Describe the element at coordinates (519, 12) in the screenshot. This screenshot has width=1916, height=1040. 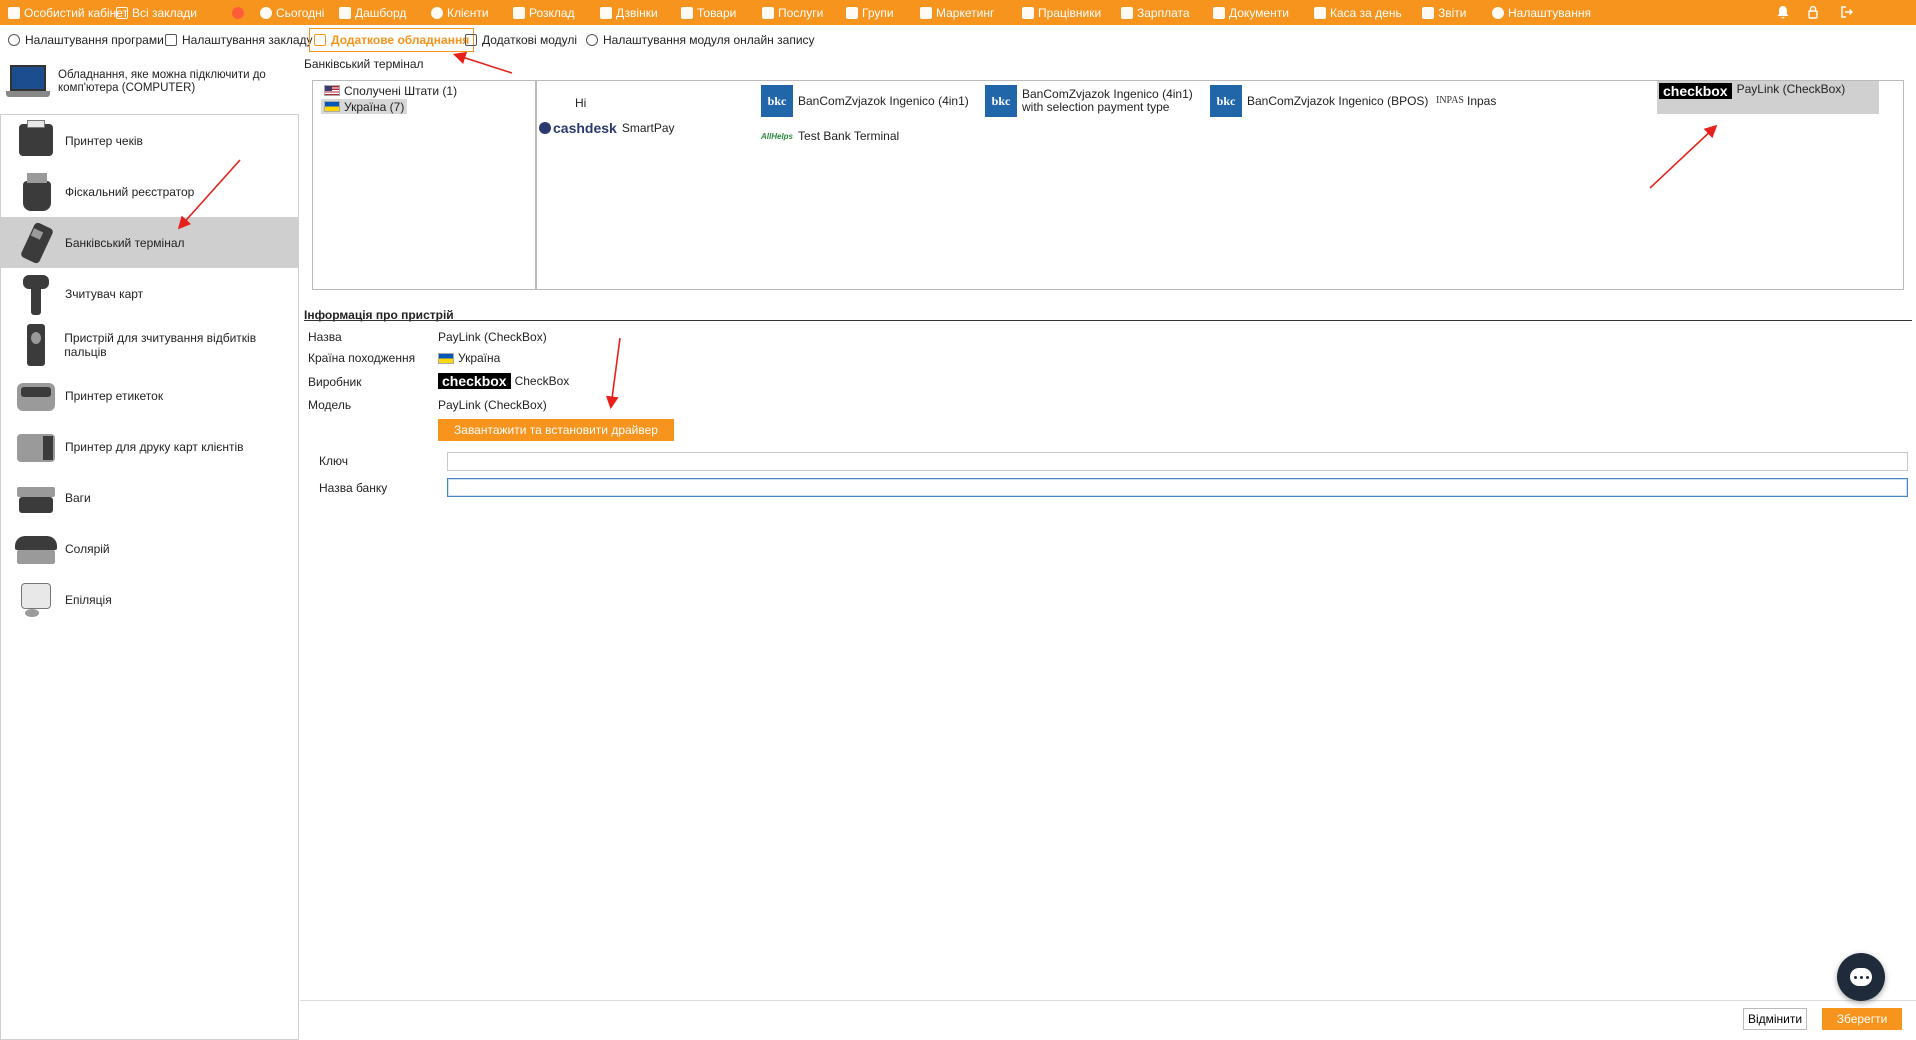
I see `calendar-icon` at that location.